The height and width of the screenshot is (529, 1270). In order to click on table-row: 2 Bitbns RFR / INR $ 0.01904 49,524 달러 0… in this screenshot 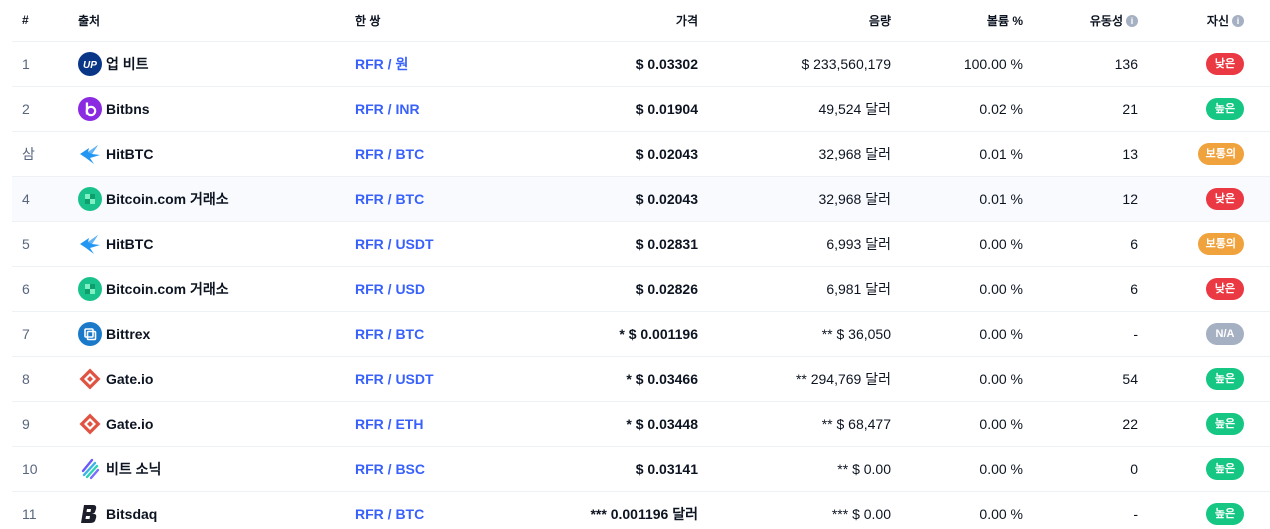, I will do `click(641, 109)`.